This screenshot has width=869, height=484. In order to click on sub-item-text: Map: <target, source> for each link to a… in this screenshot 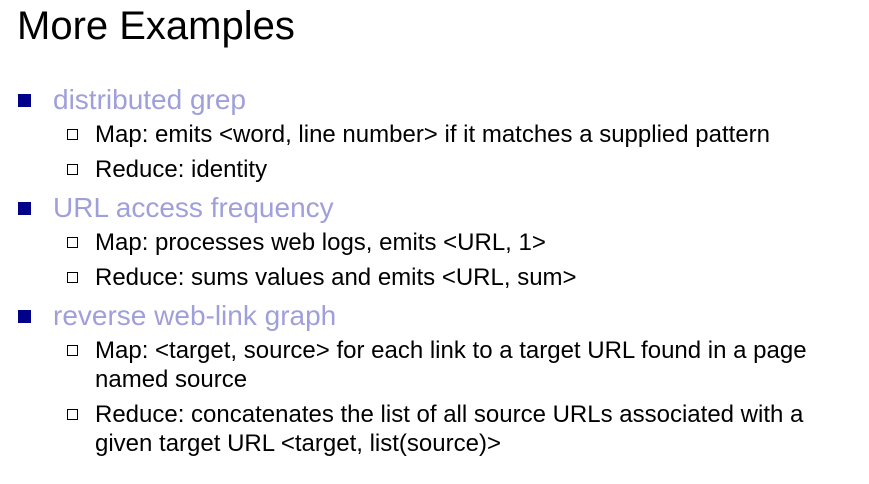, I will do `click(451, 365)`.